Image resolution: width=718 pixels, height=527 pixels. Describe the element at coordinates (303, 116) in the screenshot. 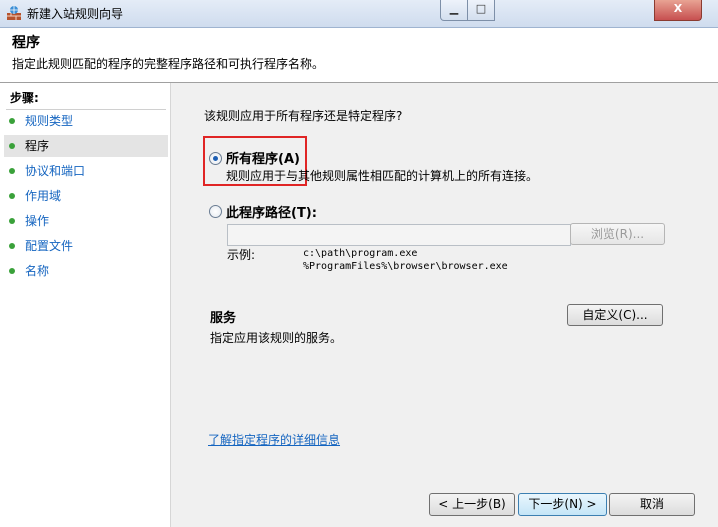

I see `scope-question: 该规则应用于所有程序还是特定程序?` at that location.